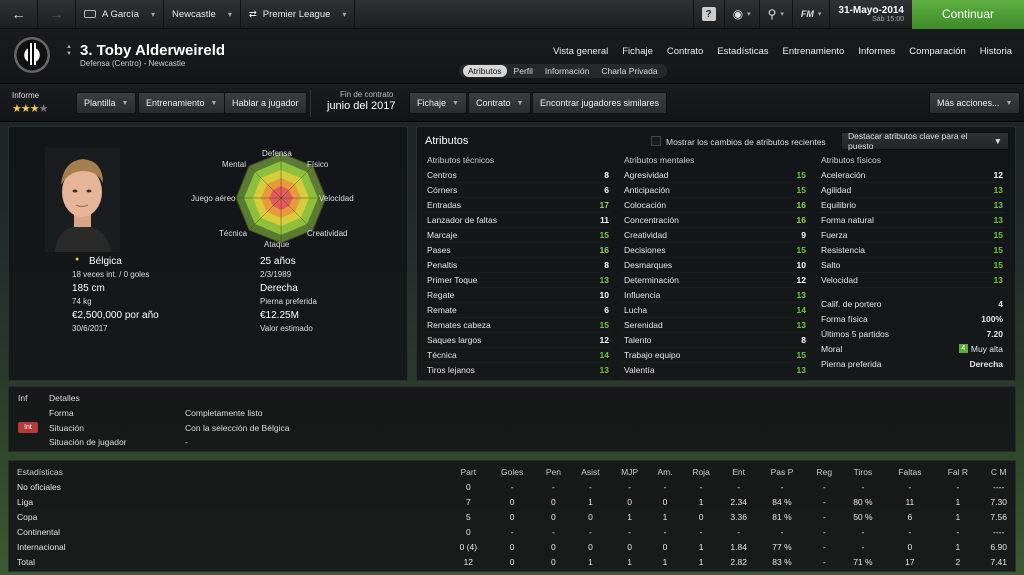 The height and width of the screenshot is (575, 1024). Describe the element at coordinates (57, 14) in the screenshot. I see `forward-arrow-icon: →` at that location.